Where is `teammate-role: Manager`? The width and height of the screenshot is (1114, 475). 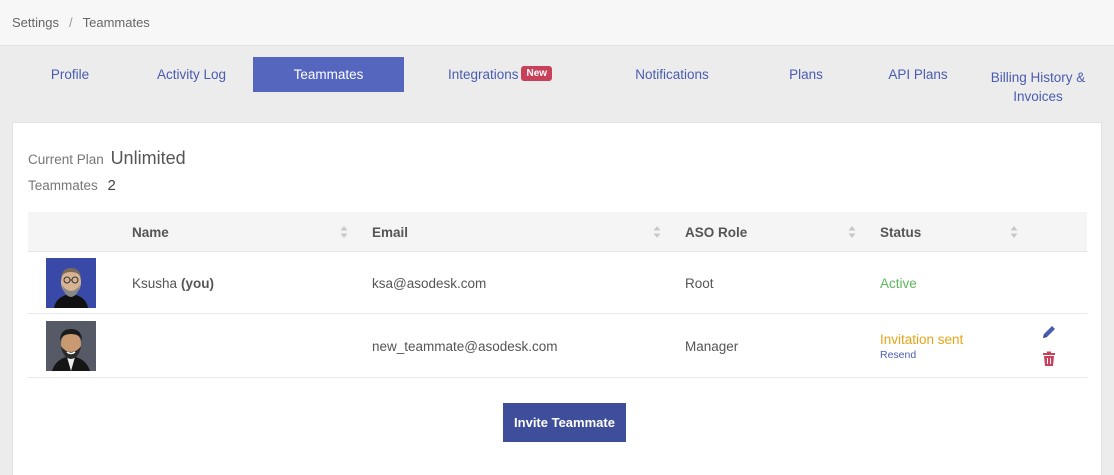 teammate-role: Manager is located at coordinates (712, 346).